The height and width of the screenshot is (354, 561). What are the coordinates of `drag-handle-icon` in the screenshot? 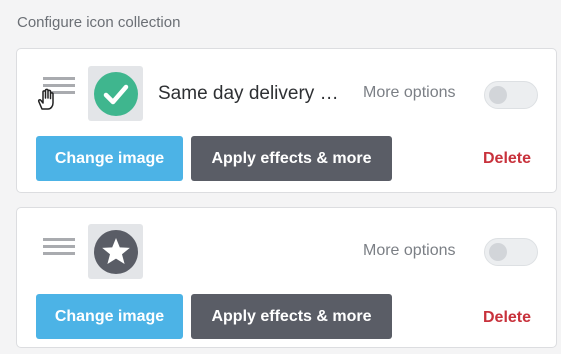 It's located at (59, 249).